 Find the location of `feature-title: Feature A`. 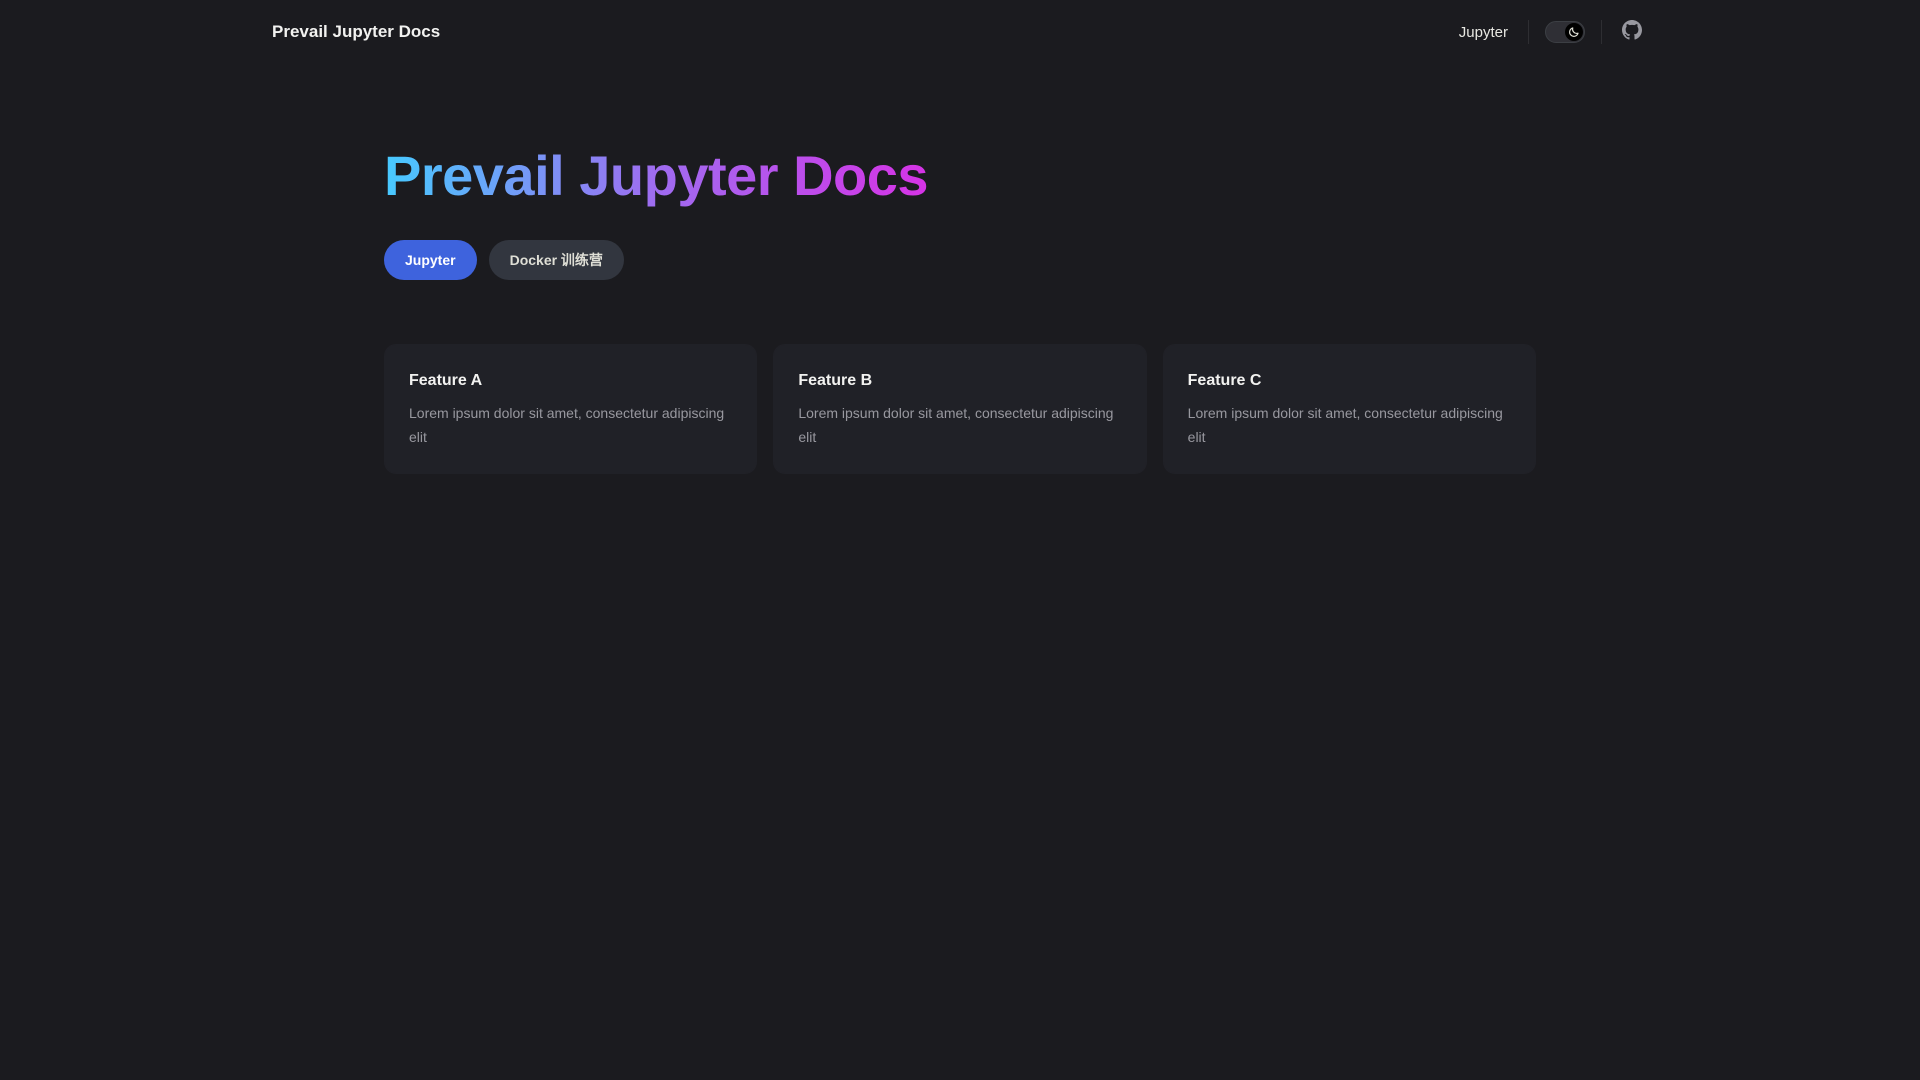

feature-title: Feature A is located at coordinates (446, 380).